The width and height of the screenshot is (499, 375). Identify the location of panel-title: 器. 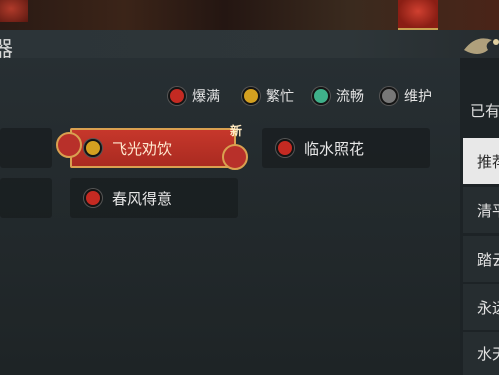
(6, 49).